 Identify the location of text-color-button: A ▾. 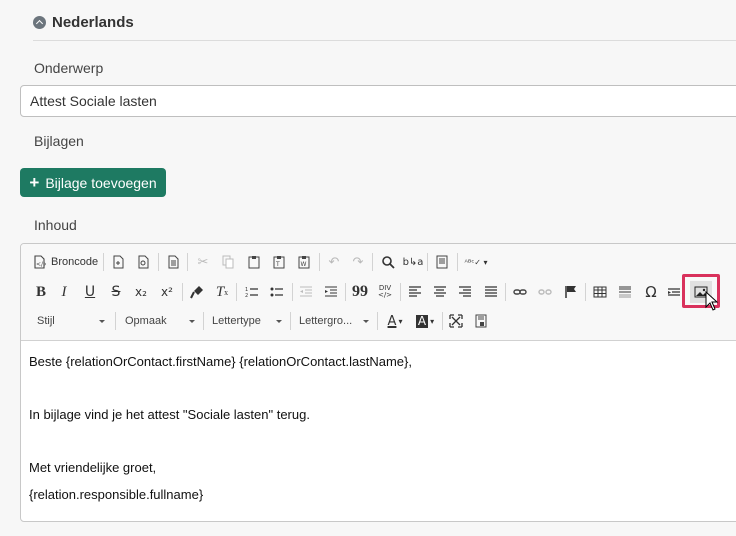
(395, 321).